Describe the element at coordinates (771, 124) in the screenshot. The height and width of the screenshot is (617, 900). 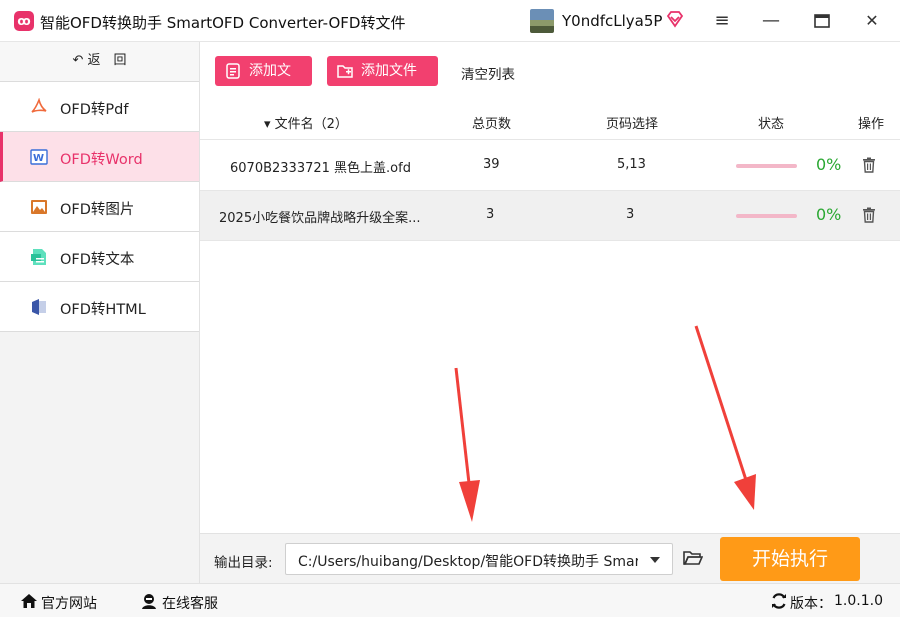
I see `col-status: 状态` at that location.